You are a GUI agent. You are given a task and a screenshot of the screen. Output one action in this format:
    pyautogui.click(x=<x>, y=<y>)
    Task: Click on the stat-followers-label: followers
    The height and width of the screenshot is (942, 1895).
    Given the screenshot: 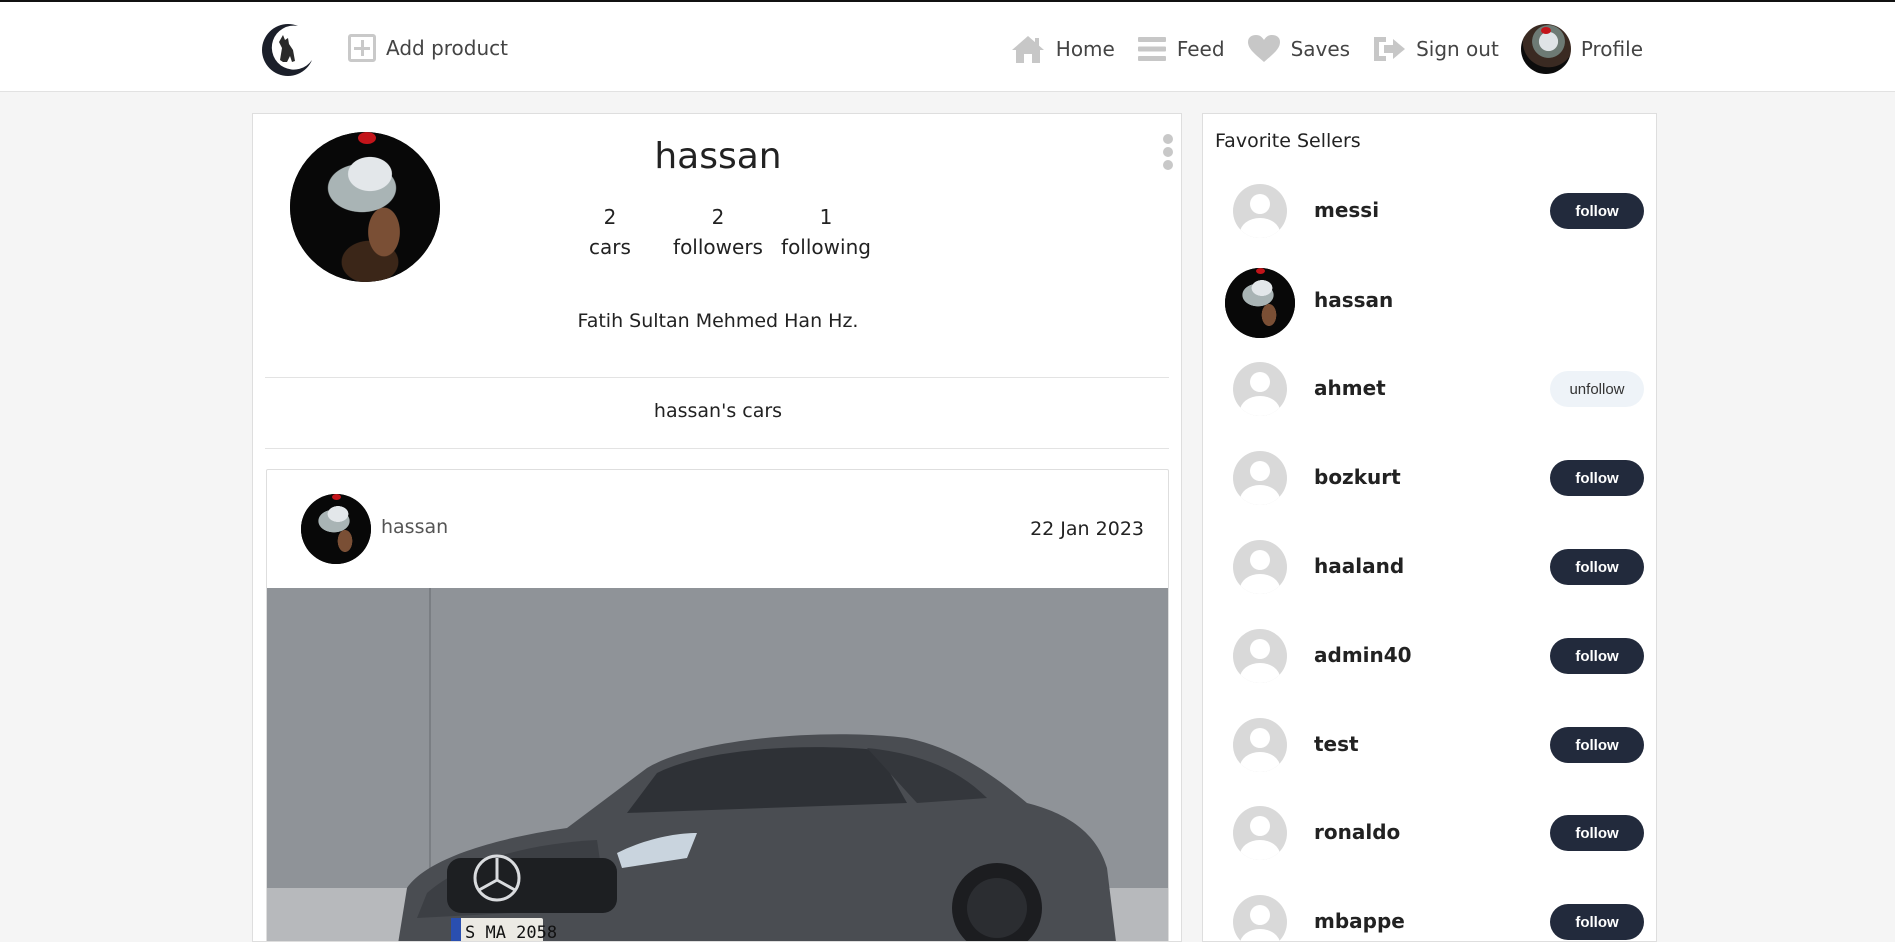 What is the action you would take?
    pyautogui.click(x=718, y=247)
    